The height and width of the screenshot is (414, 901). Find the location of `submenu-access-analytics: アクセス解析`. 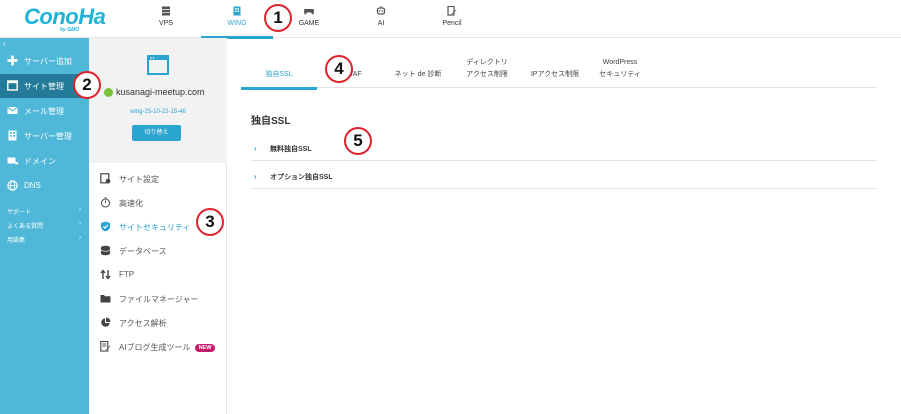

submenu-access-analytics: アクセス解析 is located at coordinates (158, 323).